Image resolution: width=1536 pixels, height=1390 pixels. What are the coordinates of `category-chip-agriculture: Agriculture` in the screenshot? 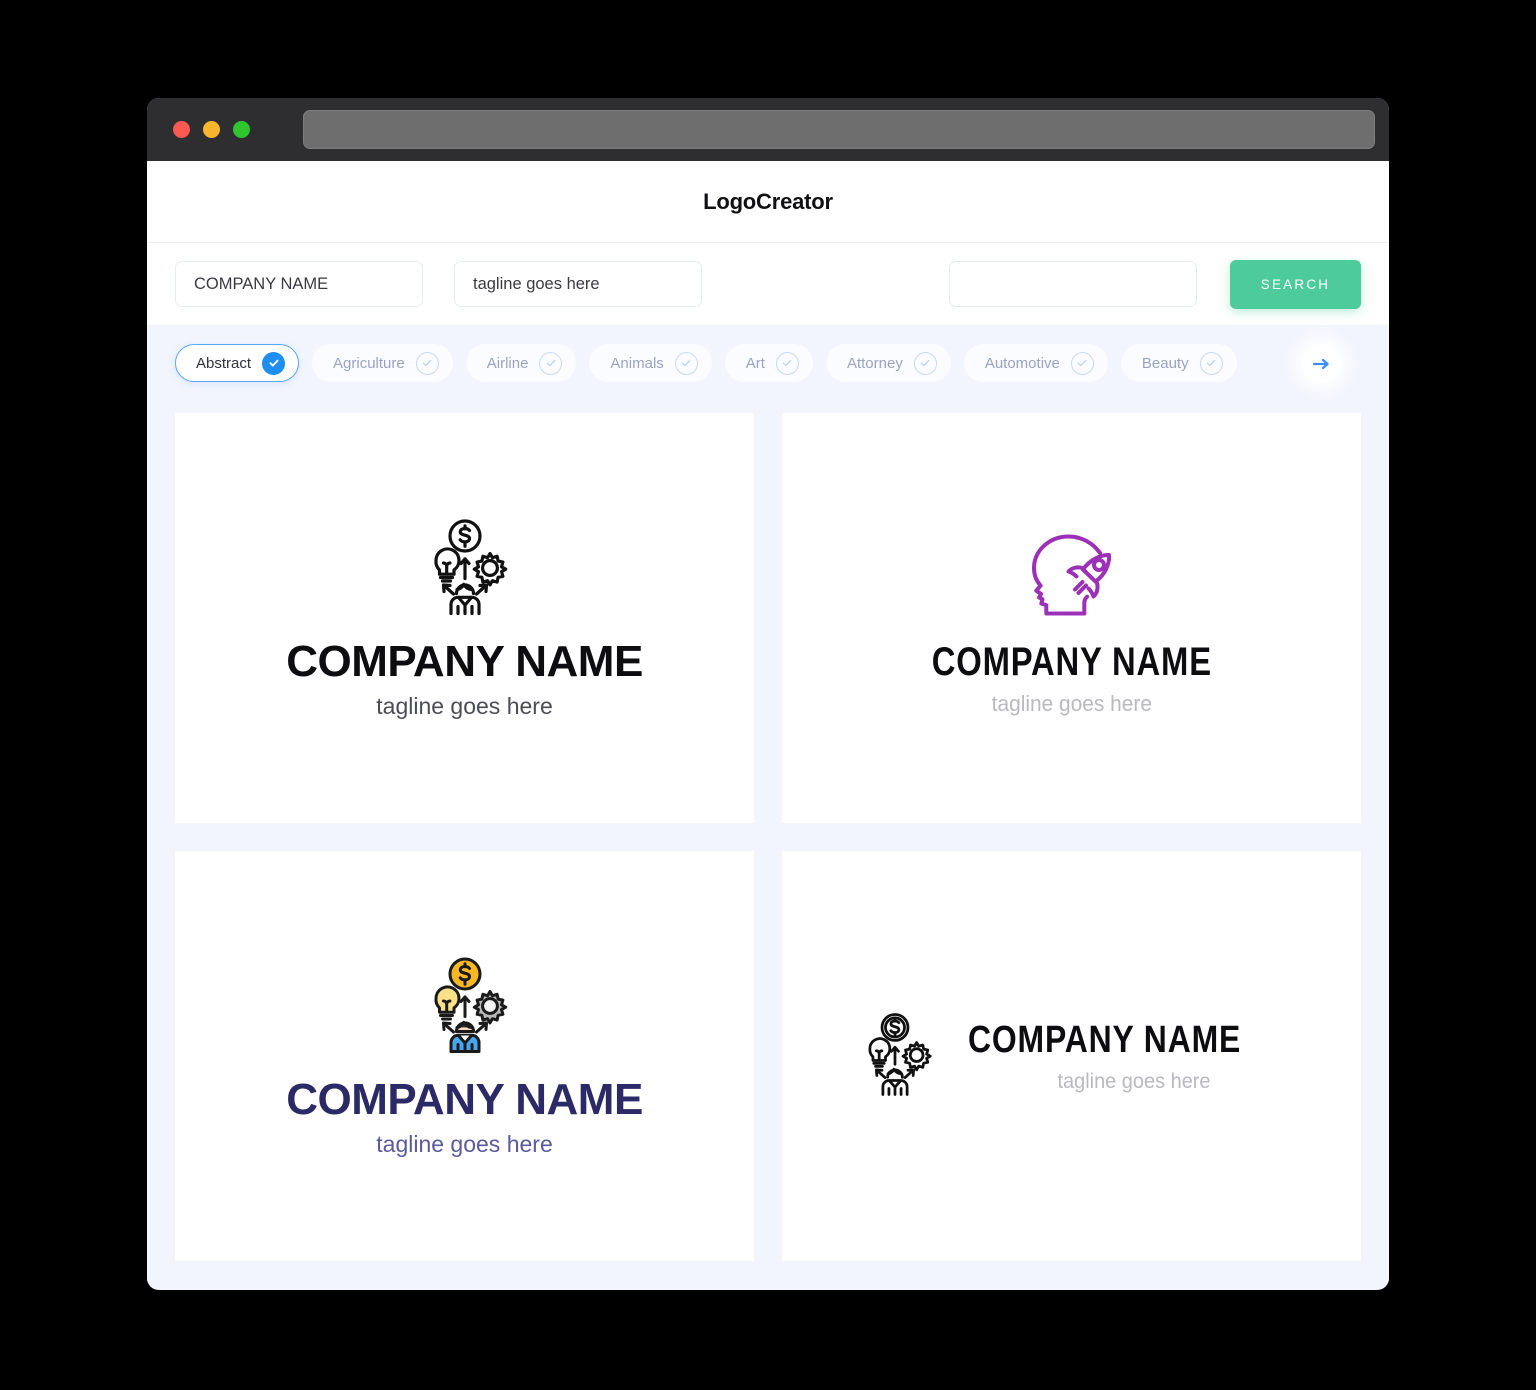 It's located at (382, 363).